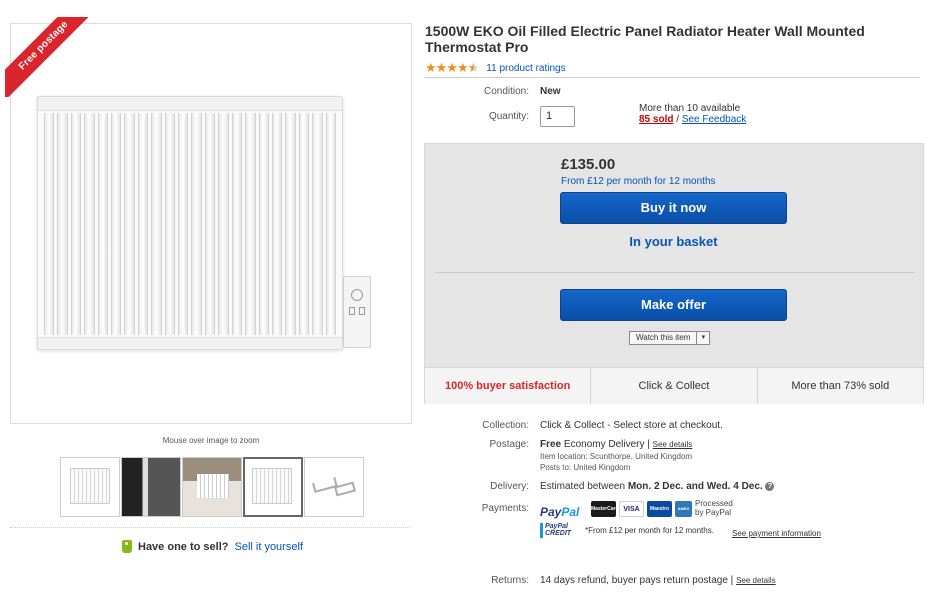 Image resolution: width=935 pixels, height=599 pixels. I want to click on processed-by-paypal: Processed by PayPal, so click(714, 508).